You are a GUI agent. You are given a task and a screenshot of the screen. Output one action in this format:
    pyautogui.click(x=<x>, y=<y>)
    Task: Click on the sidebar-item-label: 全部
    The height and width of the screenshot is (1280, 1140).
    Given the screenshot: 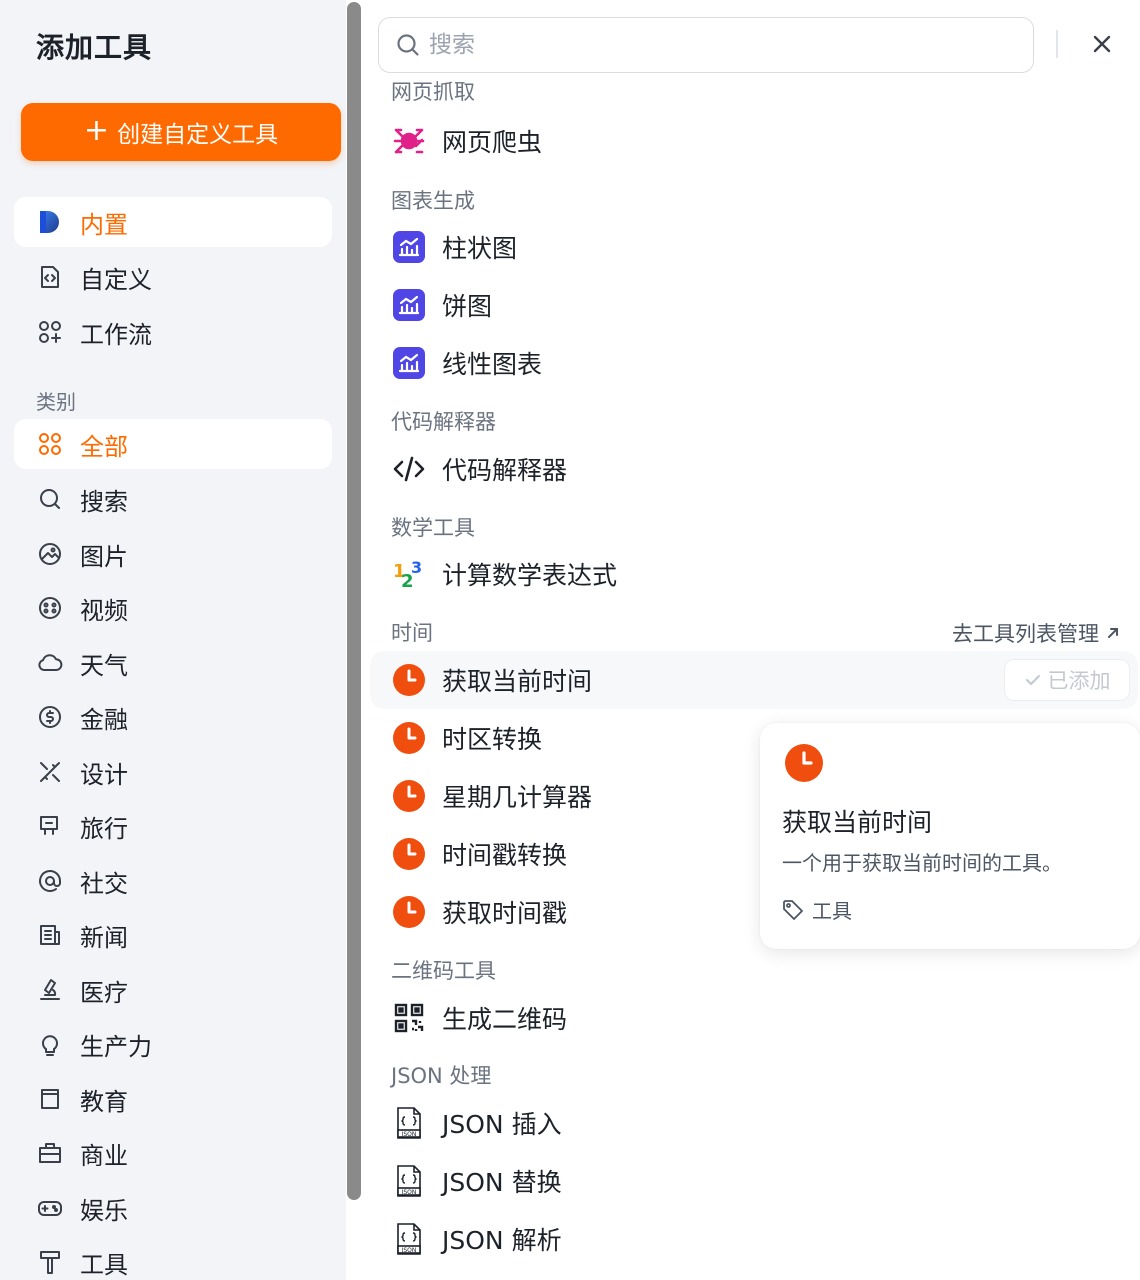 What is the action you would take?
    pyautogui.click(x=104, y=446)
    